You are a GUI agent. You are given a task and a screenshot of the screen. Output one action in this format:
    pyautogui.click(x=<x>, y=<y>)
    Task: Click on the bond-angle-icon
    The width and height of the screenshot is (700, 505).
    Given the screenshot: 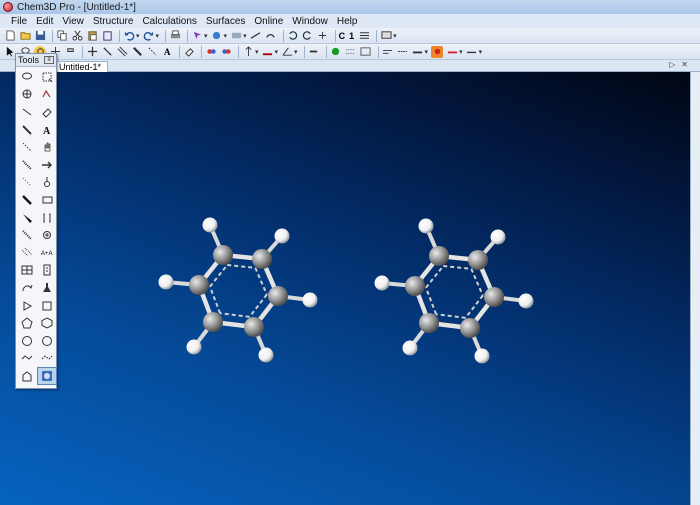 What is the action you would take?
    pyautogui.click(x=287, y=52)
    